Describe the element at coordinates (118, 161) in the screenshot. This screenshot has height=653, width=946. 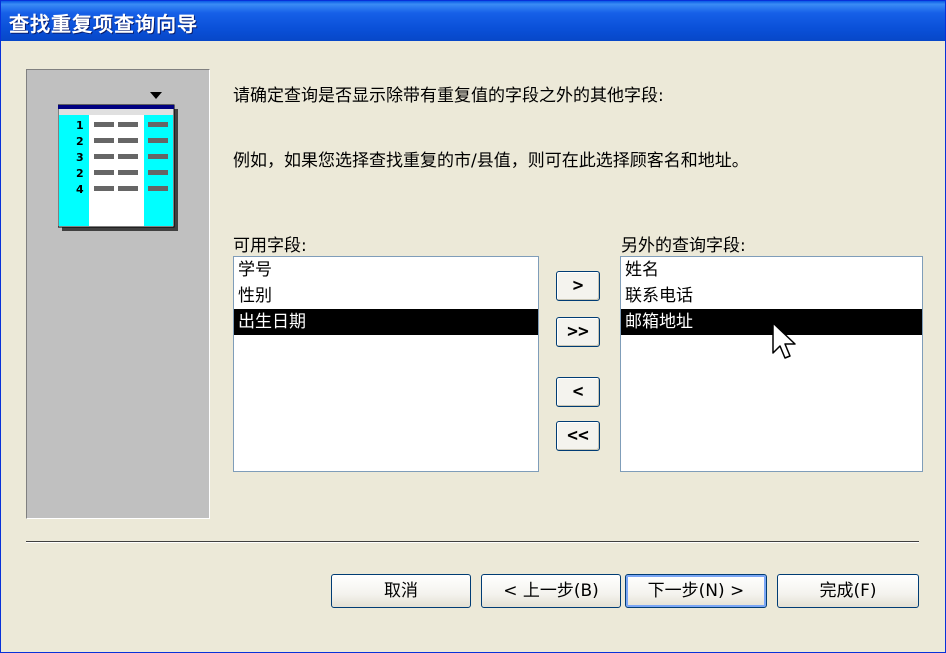
I see `table-duplicates-illustration: 1 2 3 2 4` at that location.